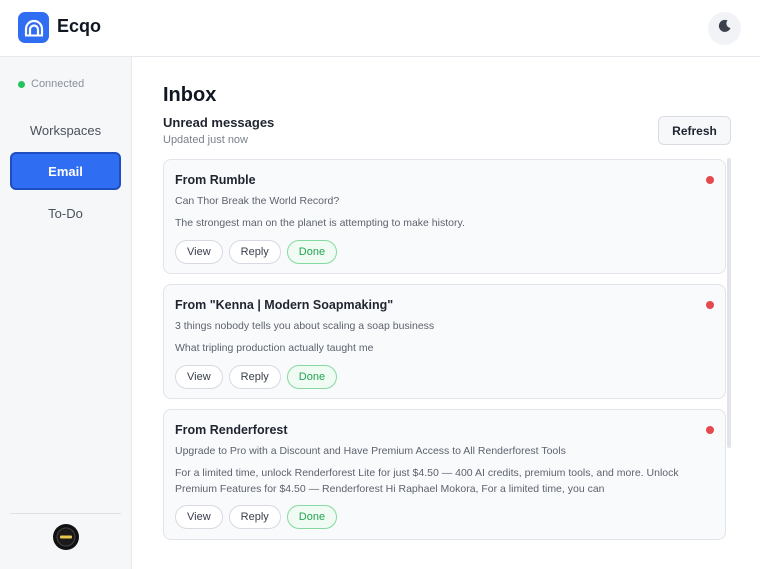  What do you see at coordinates (66, 537) in the screenshot?
I see `user-avatar` at bounding box center [66, 537].